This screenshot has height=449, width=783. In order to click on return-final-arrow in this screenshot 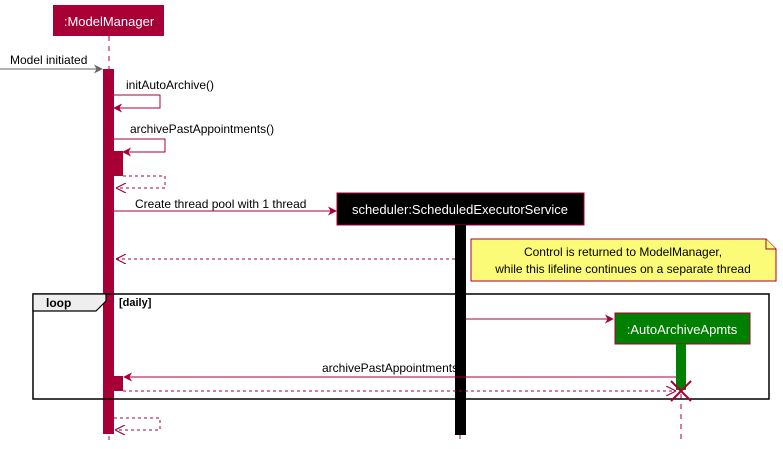, I will do `click(137, 423)`.